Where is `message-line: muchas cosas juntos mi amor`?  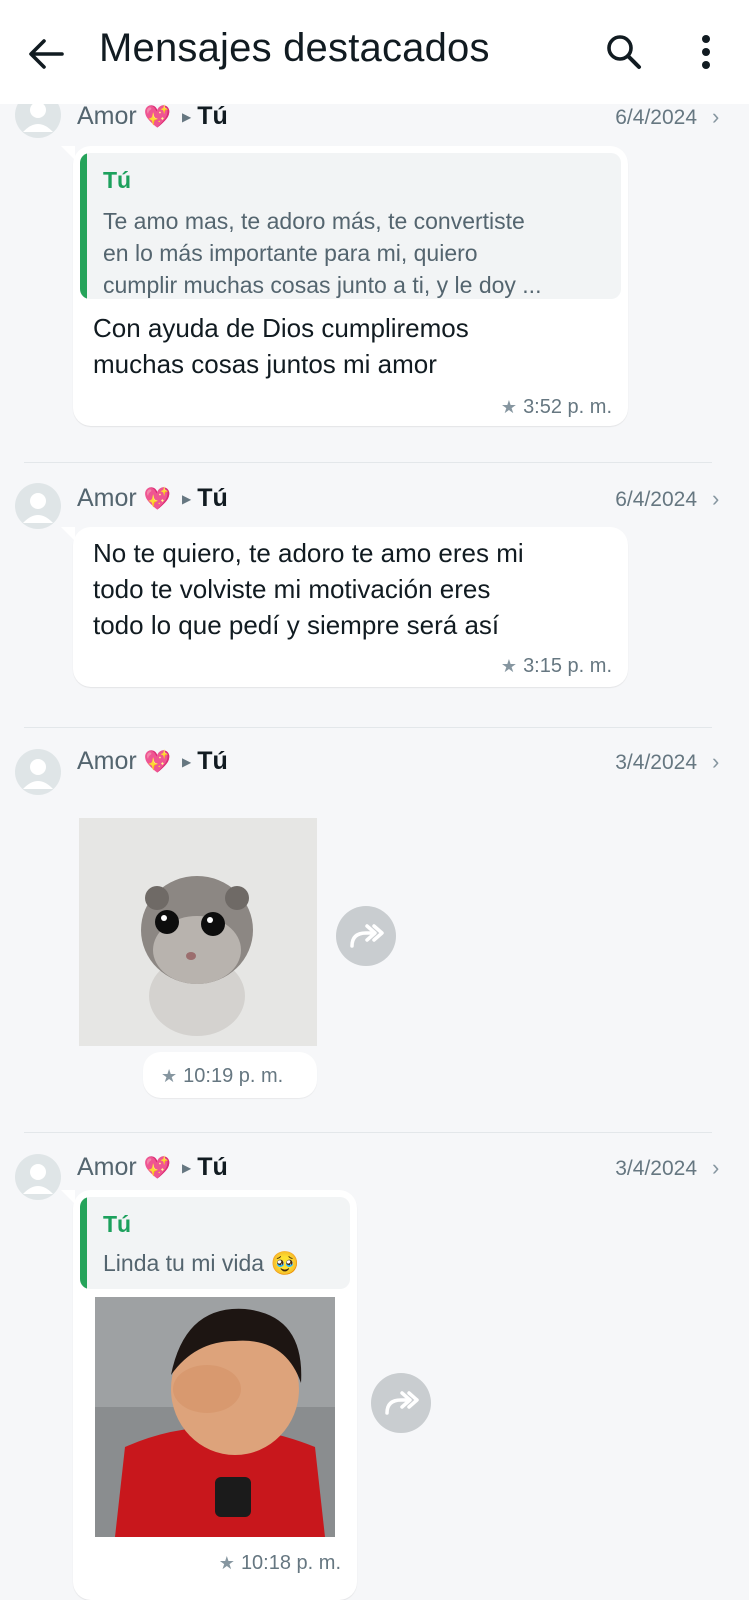
message-line: muchas cosas juntos mi amor is located at coordinates (265, 364).